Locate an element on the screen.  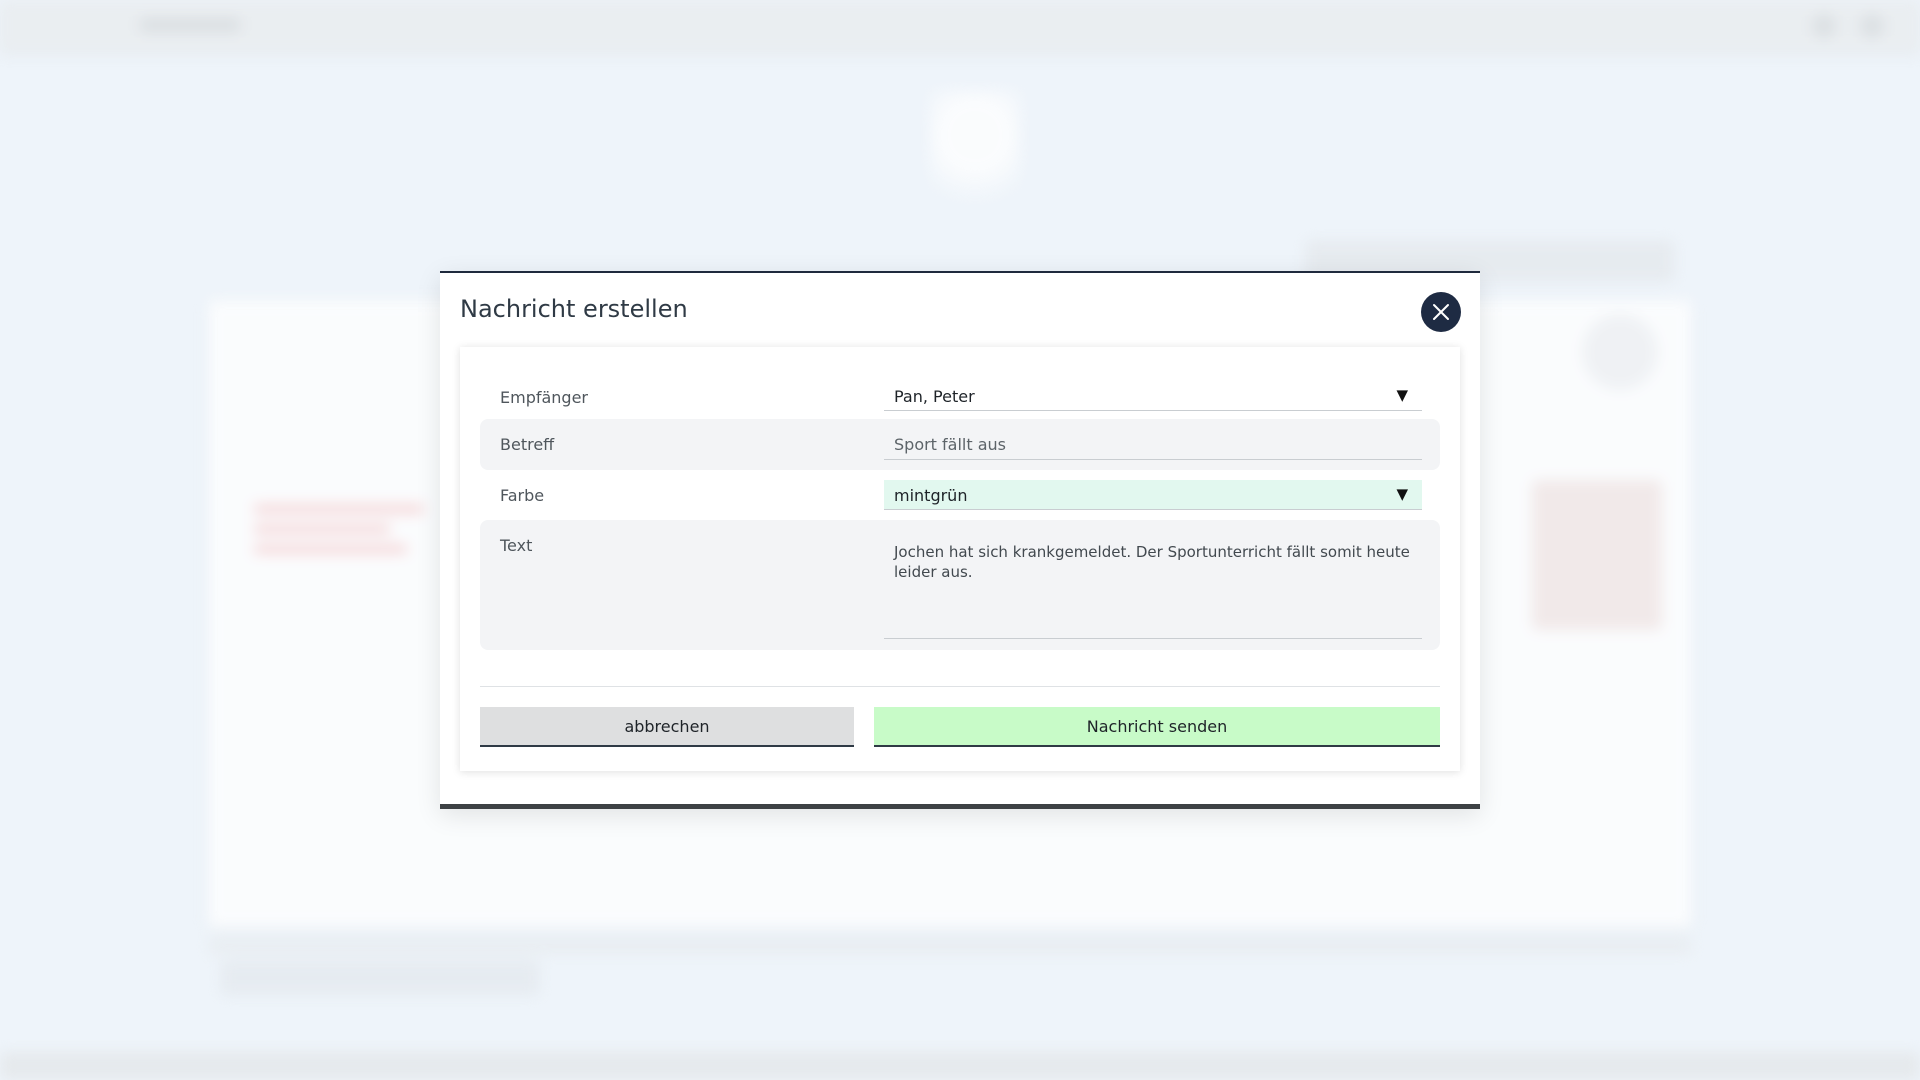
divider is located at coordinates (960, 686).